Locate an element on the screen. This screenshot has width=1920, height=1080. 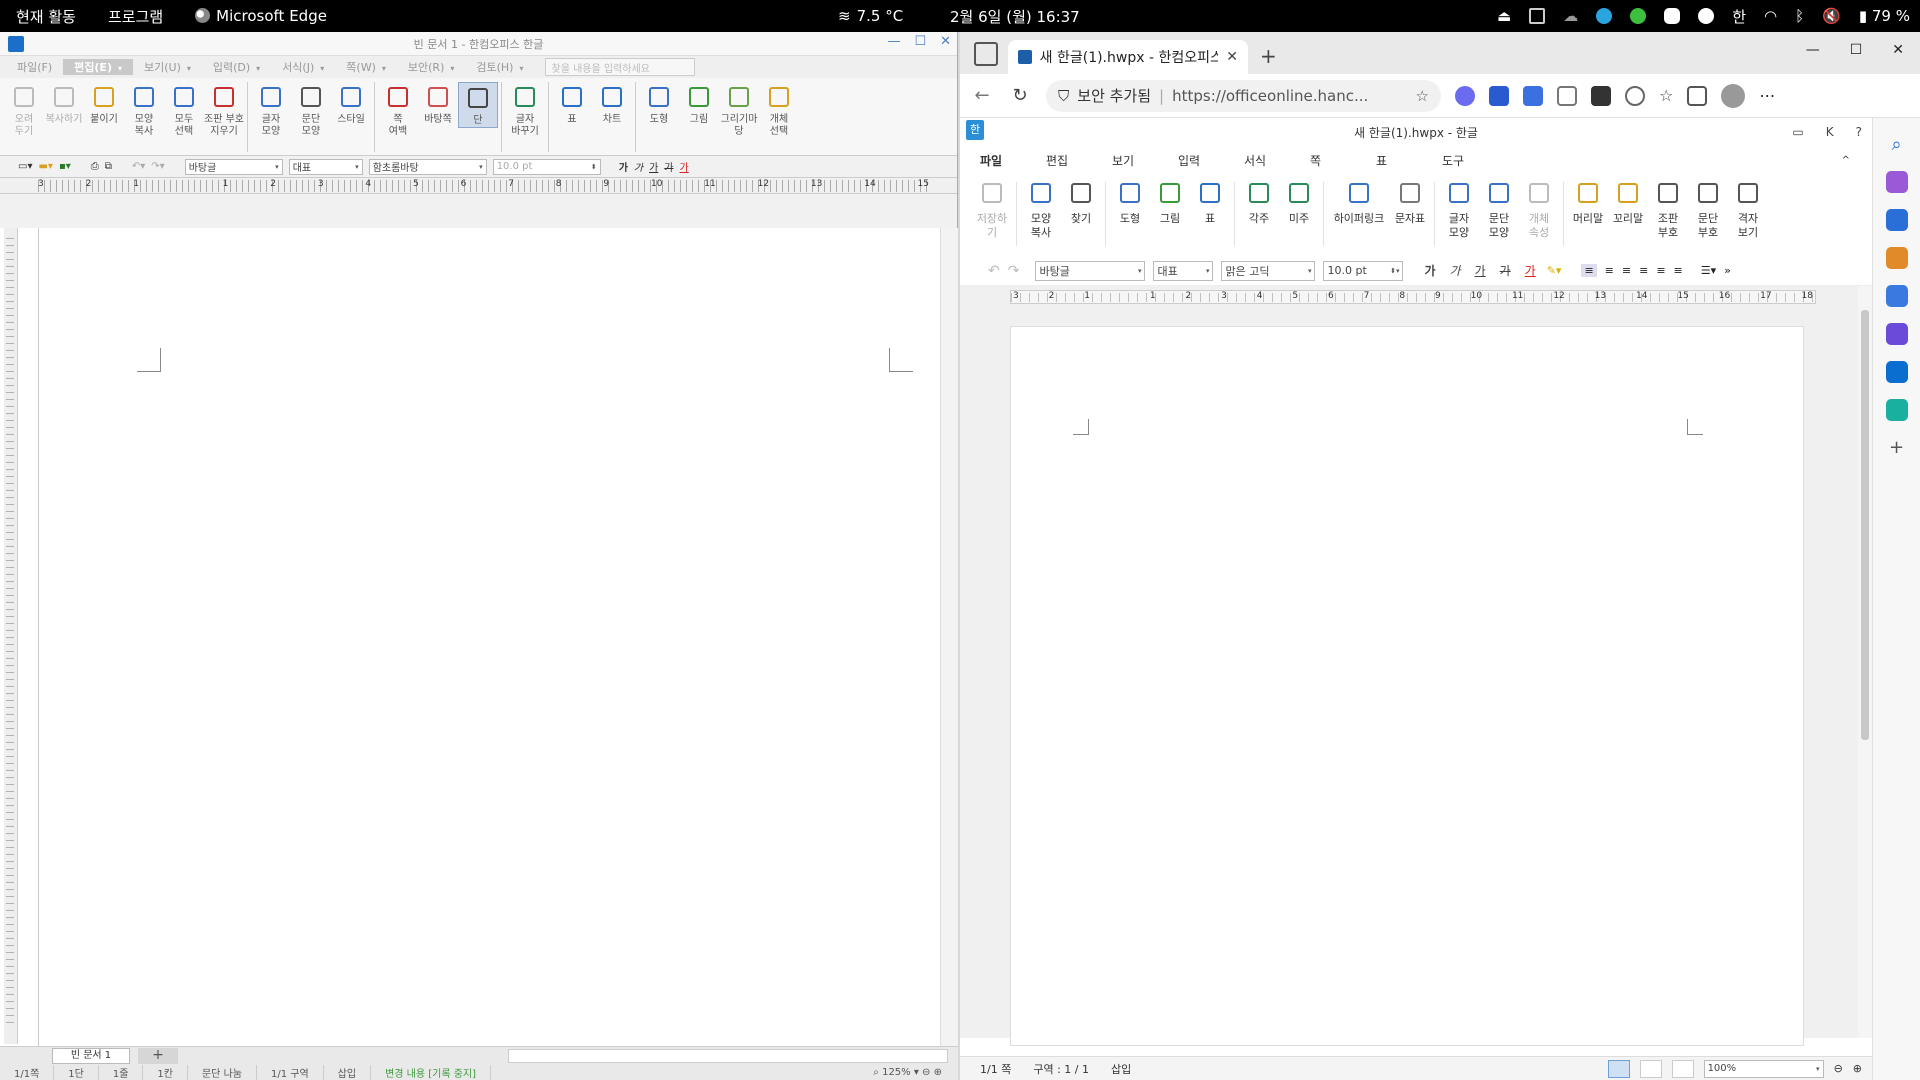
new-doc-icon: ▭▾ is located at coordinates (25, 166).